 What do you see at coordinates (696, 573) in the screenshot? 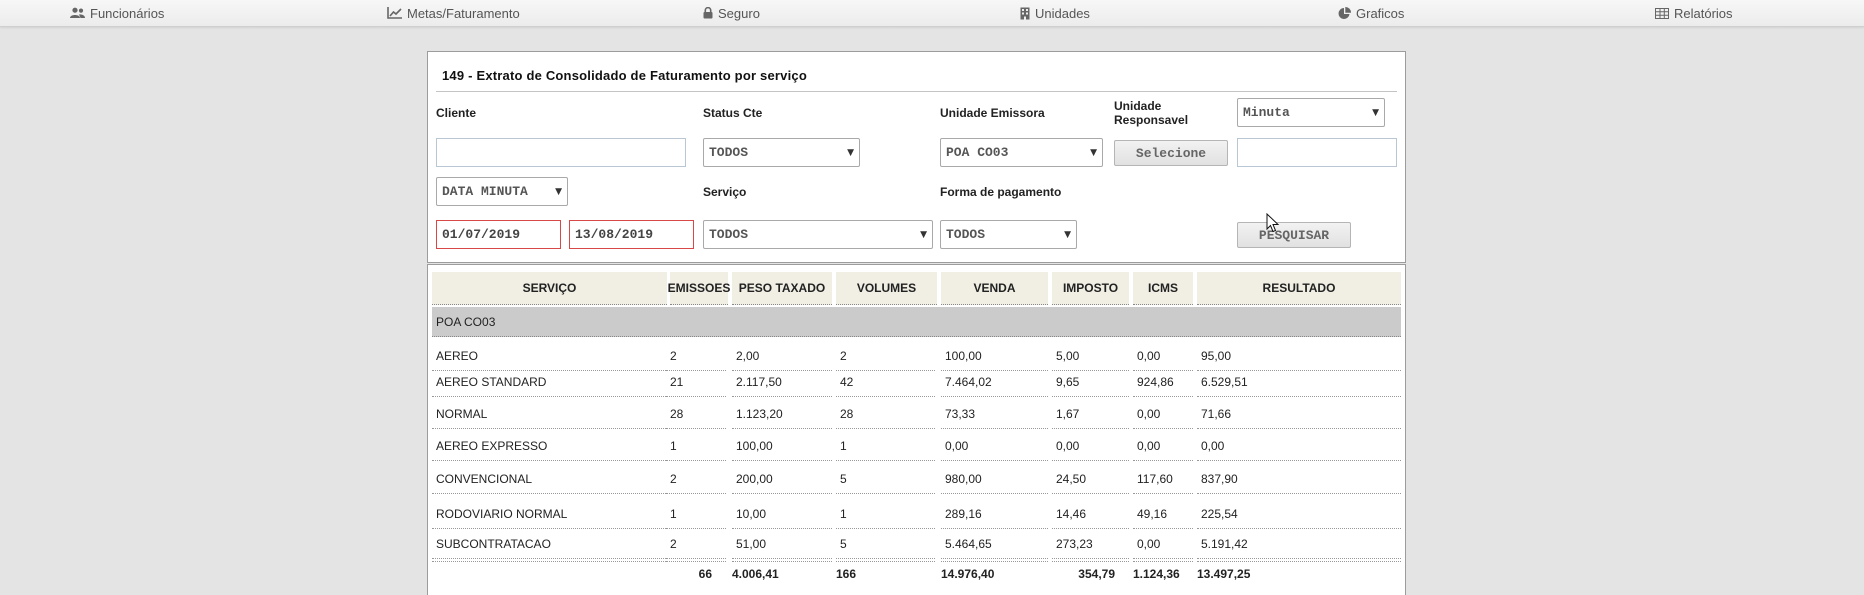
I see `total-emissoes: 66` at bounding box center [696, 573].